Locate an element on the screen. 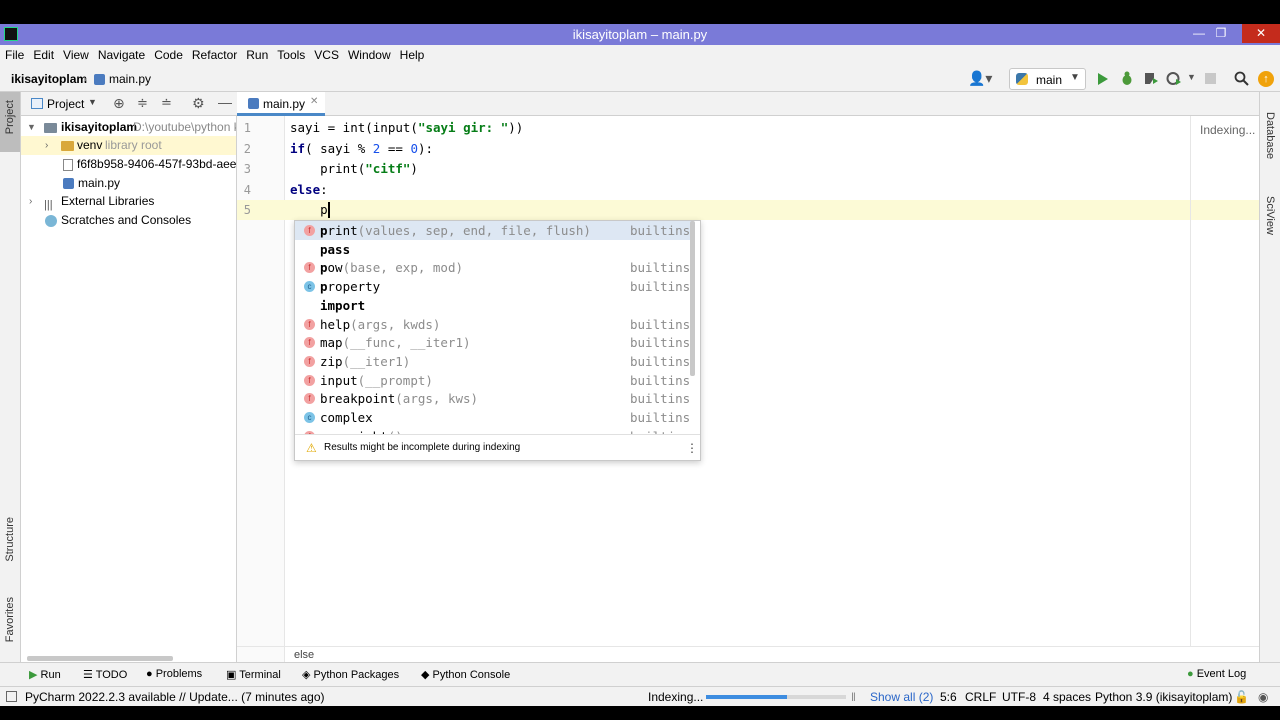 The width and height of the screenshot is (1280, 720). file-encoding: UTF-8 is located at coordinates (1019, 697).